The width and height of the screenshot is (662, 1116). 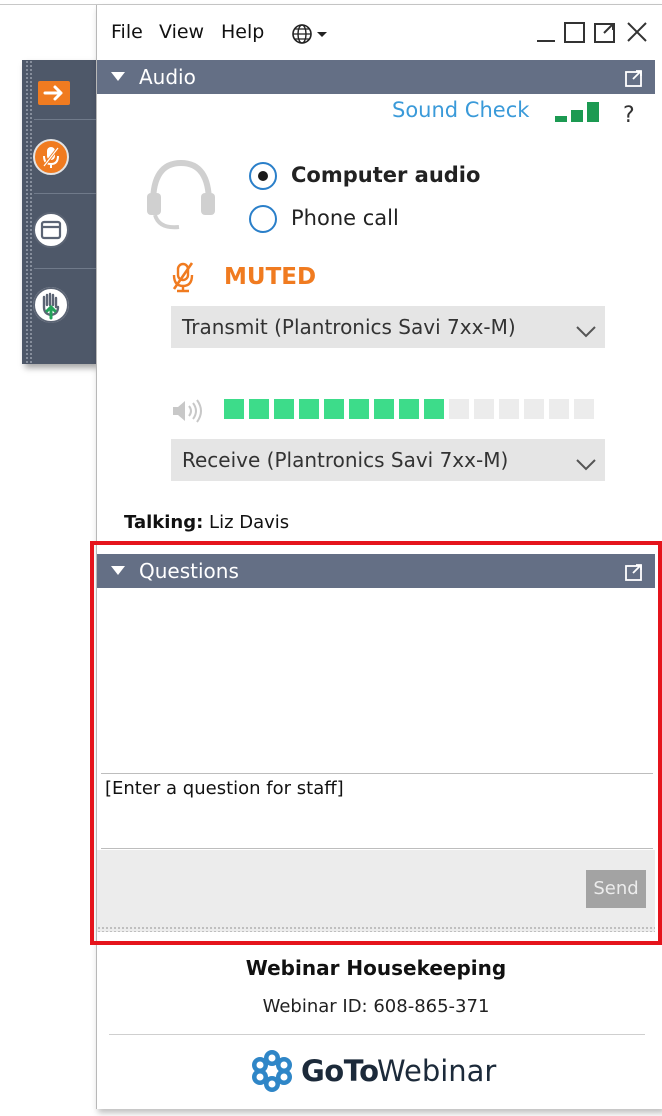 I want to click on phone-call-label: Phone call, so click(x=345, y=218).